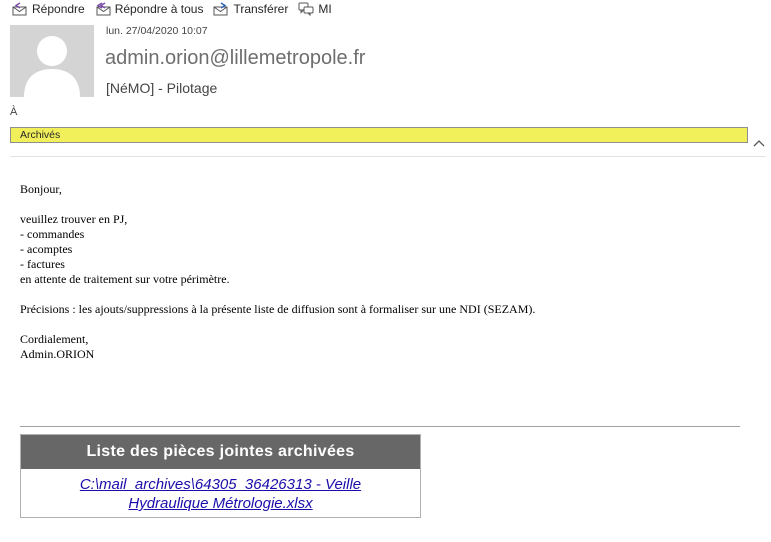  What do you see at coordinates (58, 9) in the screenshot?
I see `reply-label: Répondre` at bounding box center [58, 9].